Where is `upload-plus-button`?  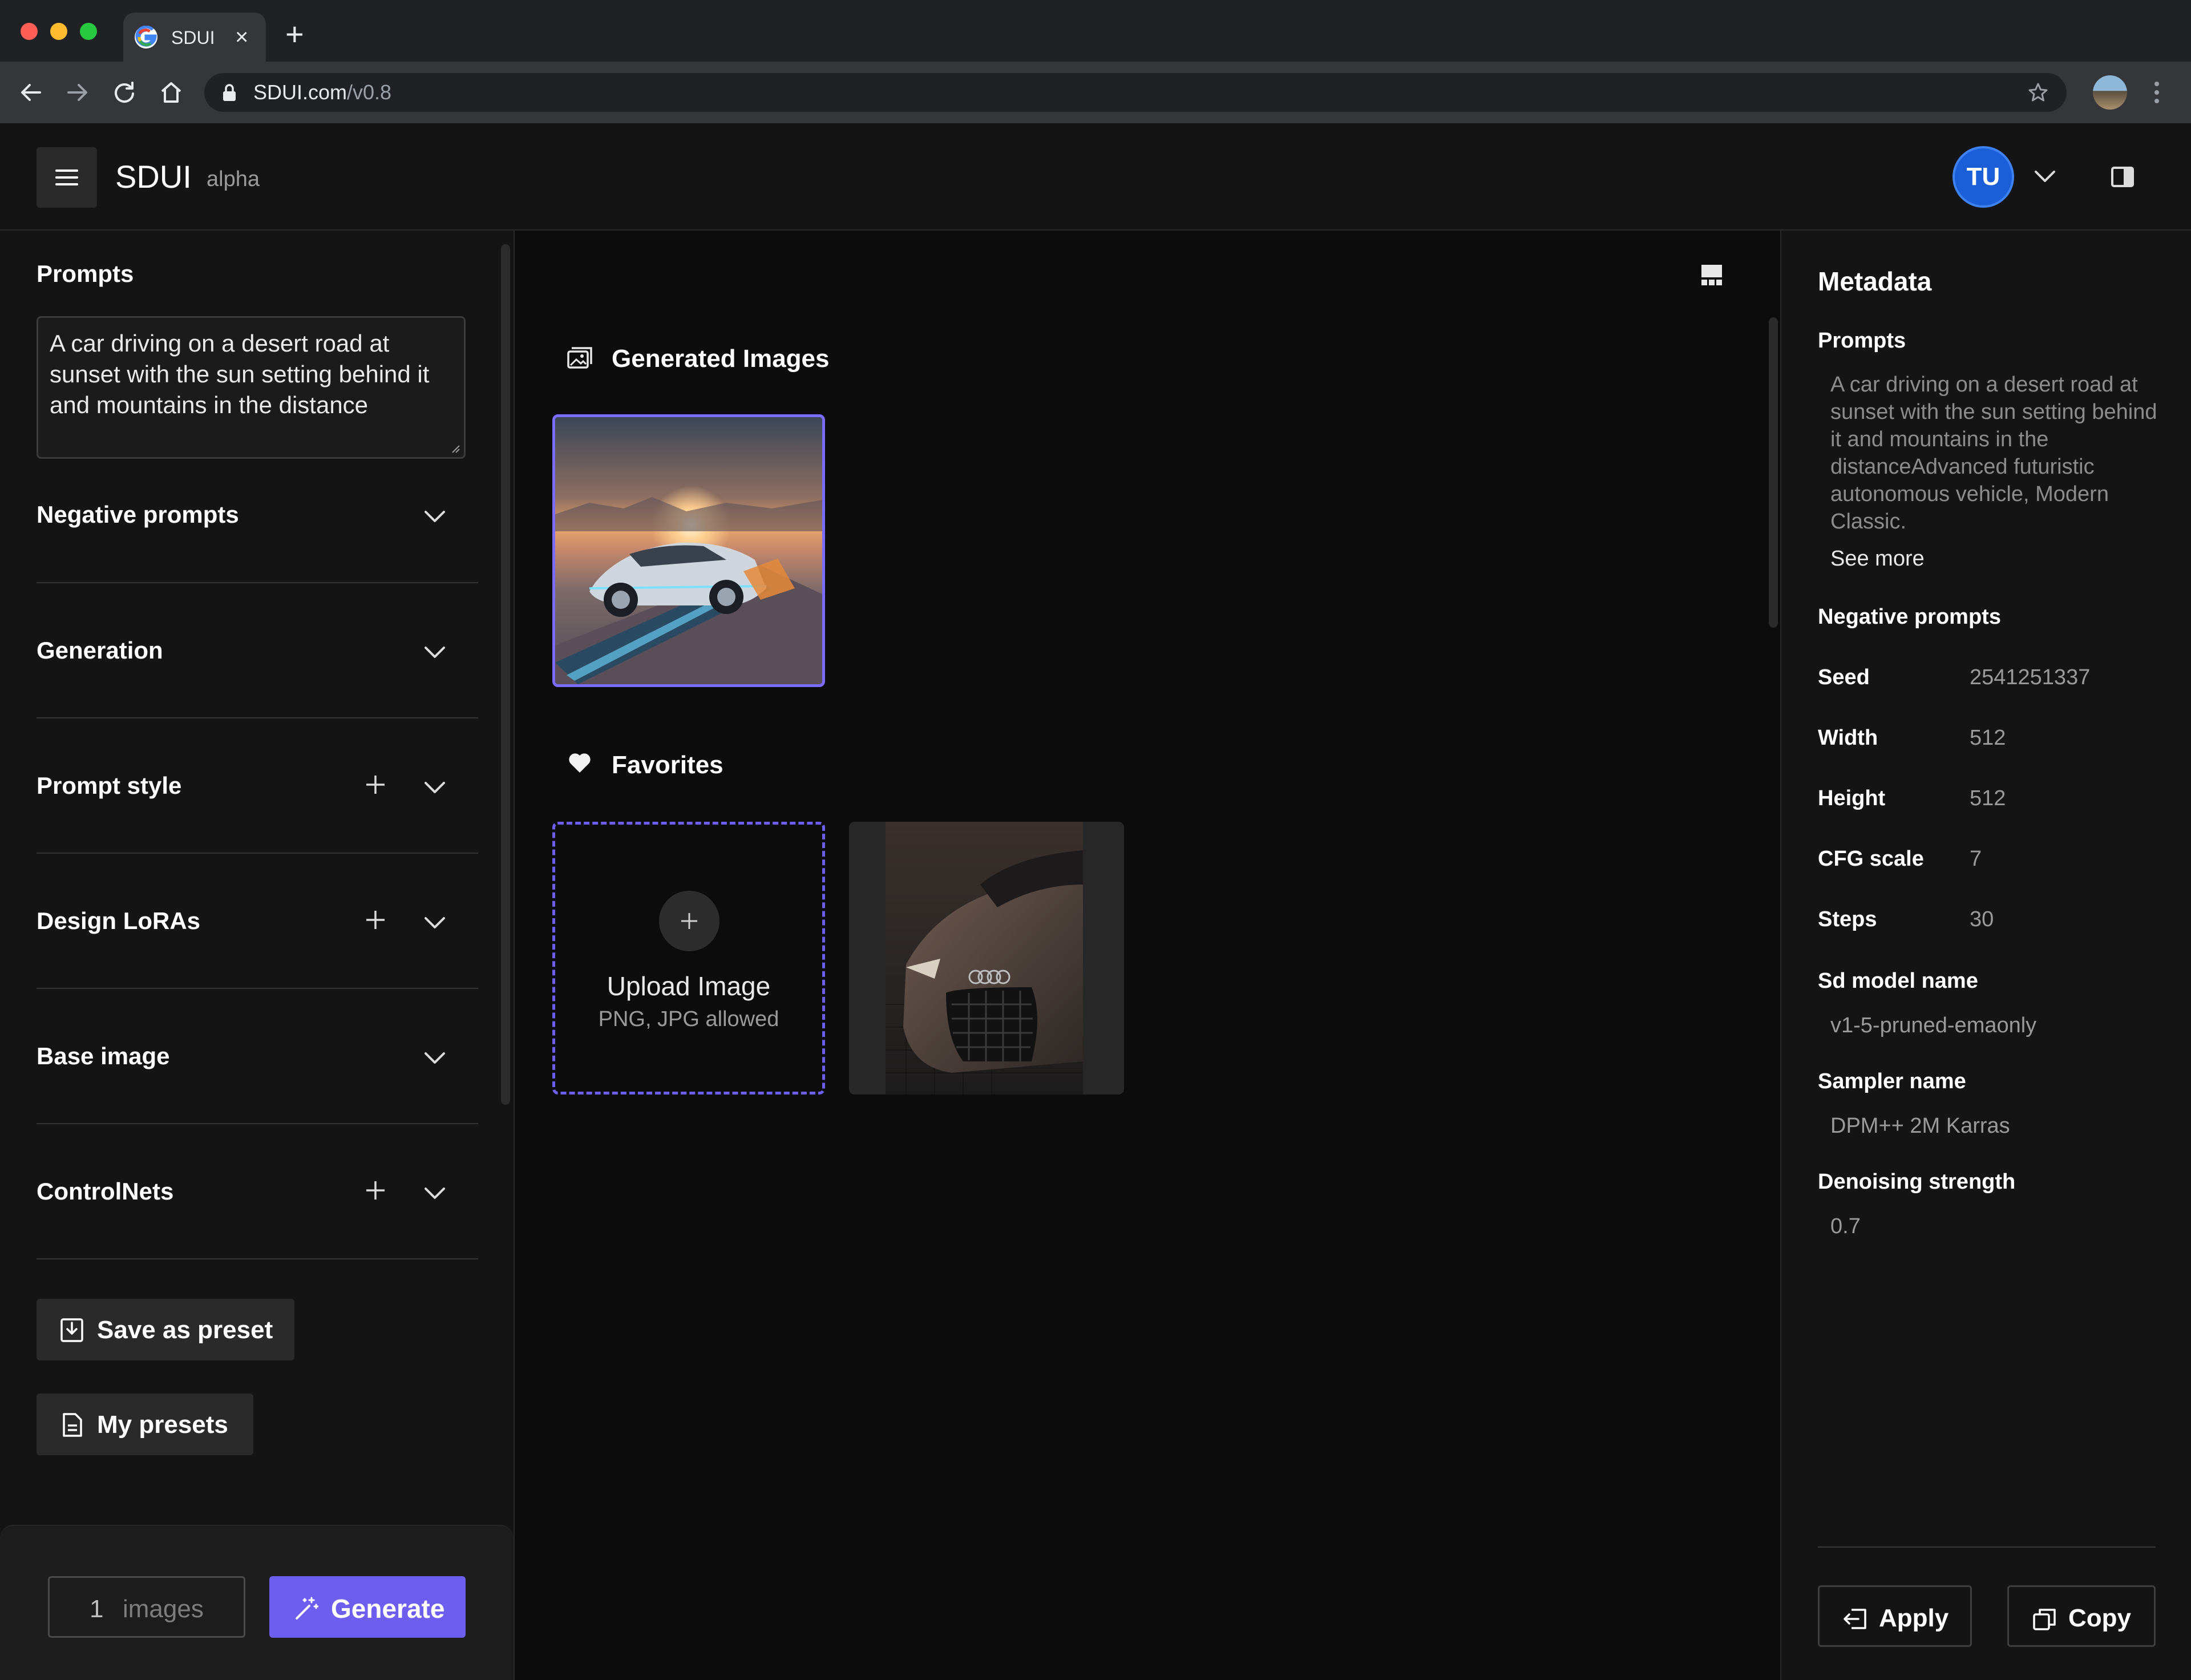
upload-plus-button is located at coordinates (689, 921).